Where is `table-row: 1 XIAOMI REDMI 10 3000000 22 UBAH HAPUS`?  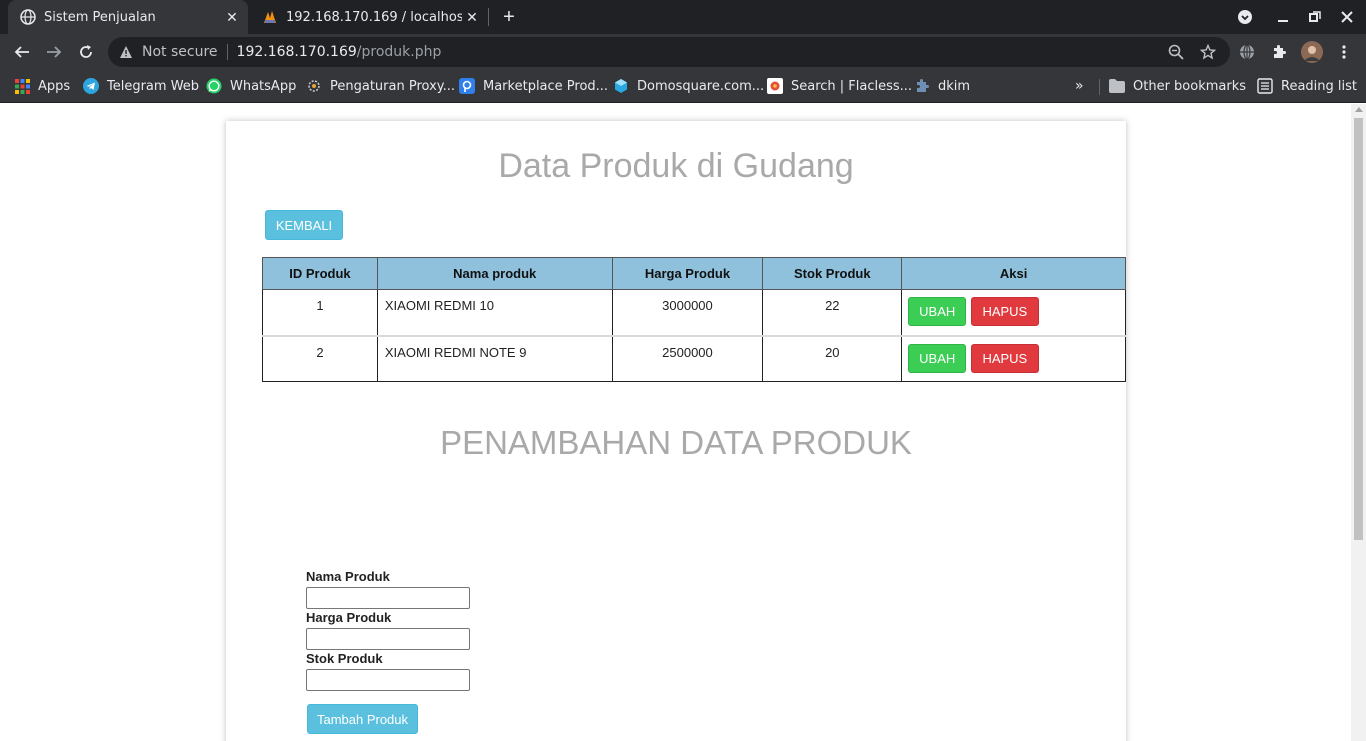
table-row: 1 XIAOMI REDMI 10 3000000 22 UBAH HAPUS is located at coordinates (694, 313).